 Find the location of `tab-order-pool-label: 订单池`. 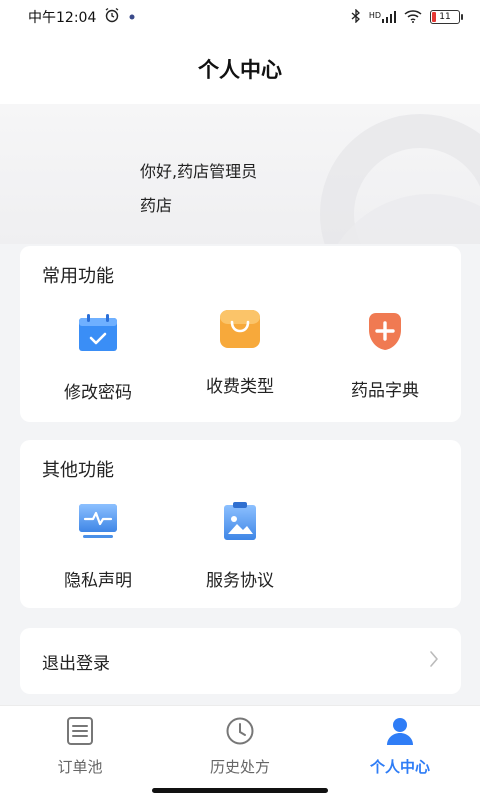

tab-order-pool-label: 订单池 is located at coordinates (80, 767).